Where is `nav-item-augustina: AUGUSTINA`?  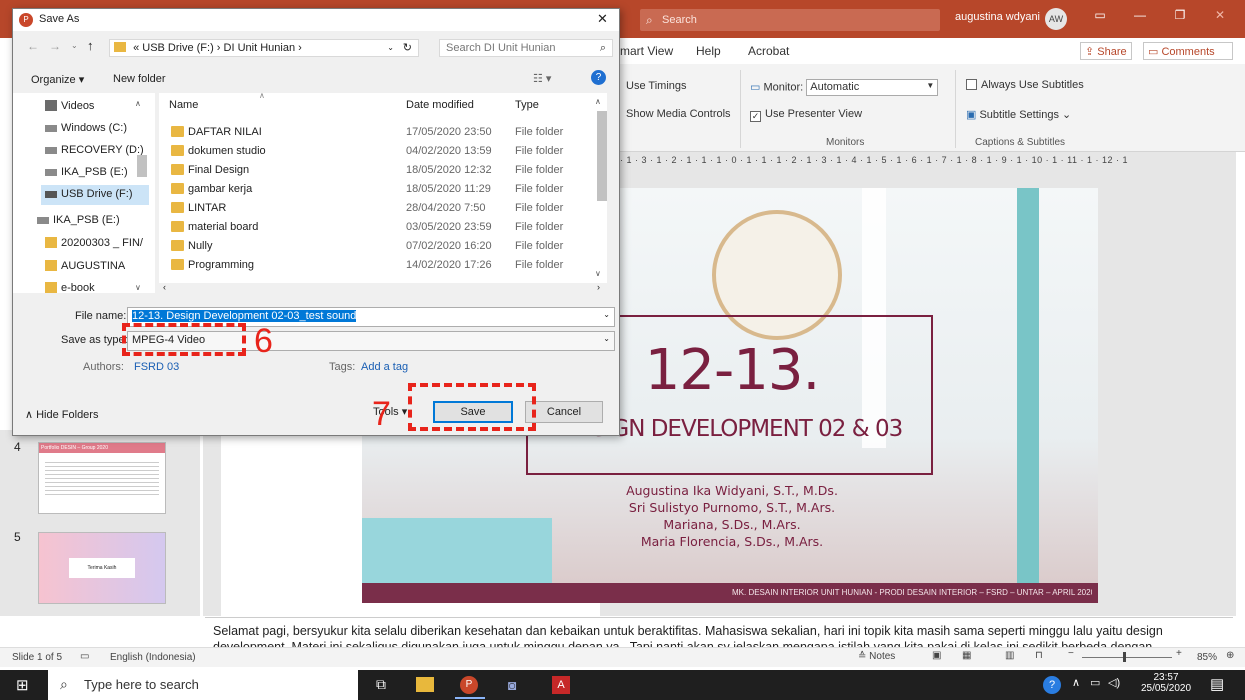 nav-item-augustina: AUGUSTINA is located at coordinates (106, 267).